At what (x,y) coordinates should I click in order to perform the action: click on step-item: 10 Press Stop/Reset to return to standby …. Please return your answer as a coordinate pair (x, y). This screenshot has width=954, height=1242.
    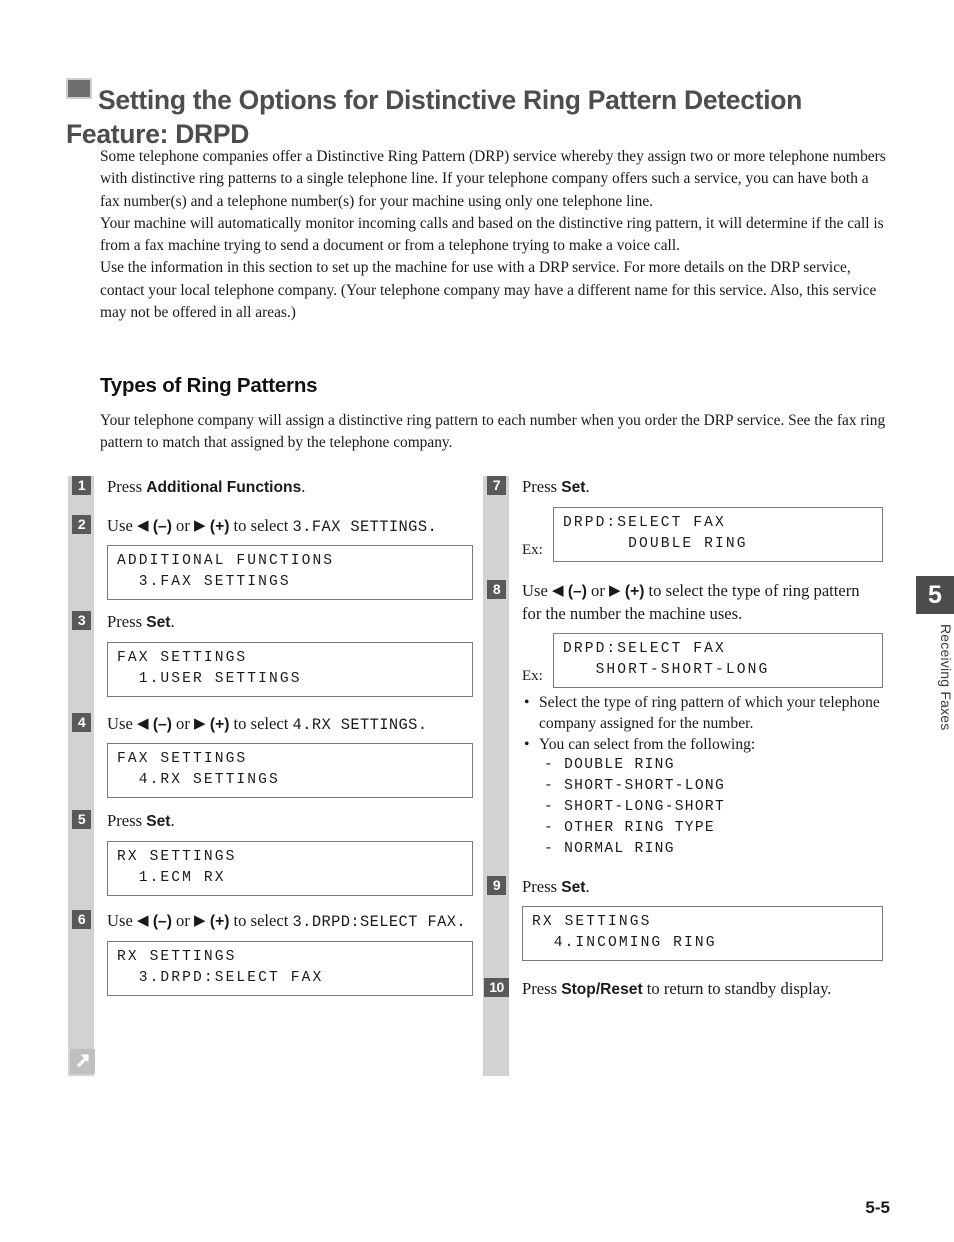
    Looking at the image, I should click on (683, 990).